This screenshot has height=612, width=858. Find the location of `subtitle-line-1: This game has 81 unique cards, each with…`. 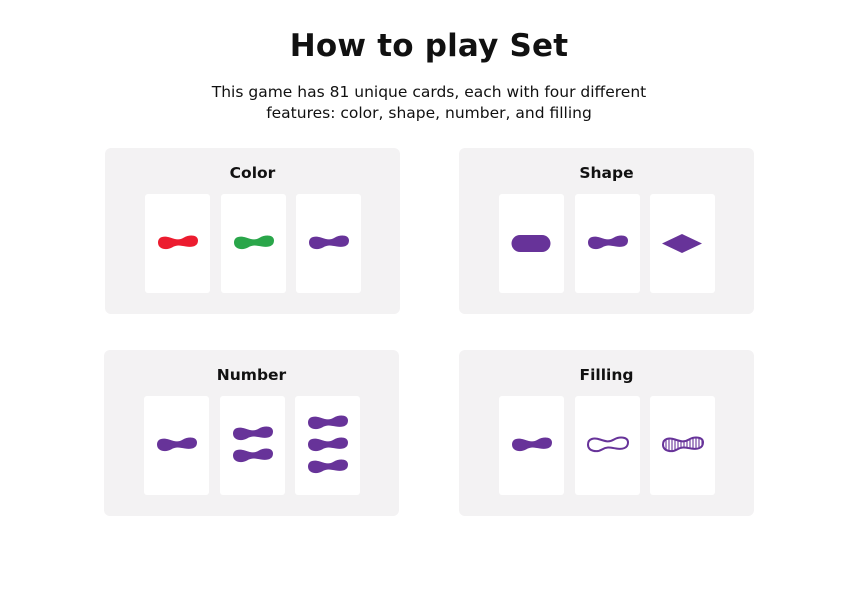

subtitle-line-1: This game has 81 unique cards, each with… is located at coordinates (429, 92).